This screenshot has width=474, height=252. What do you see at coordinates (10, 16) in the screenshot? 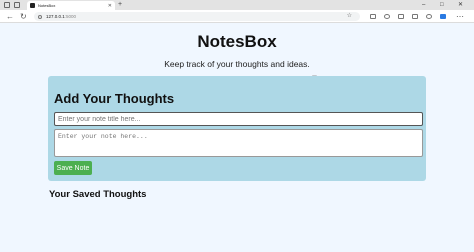
I see `back-icon: ←` at bounding box center [10, 16].